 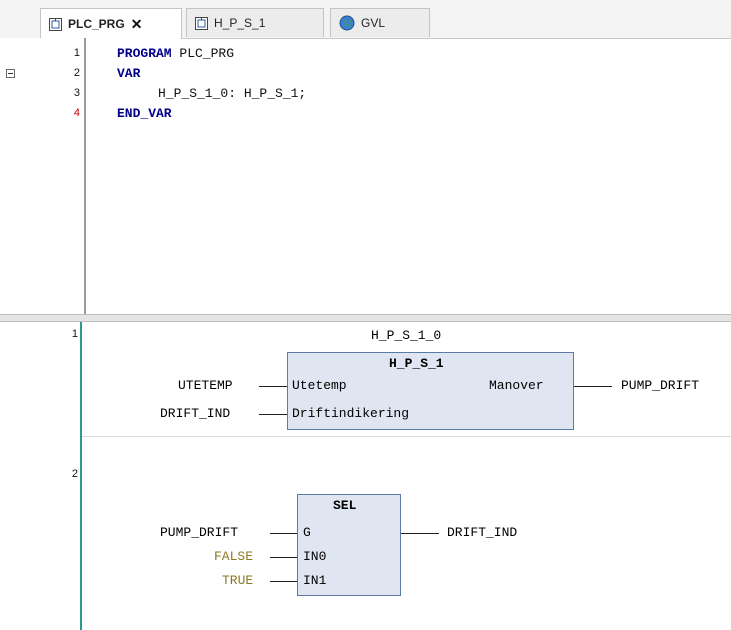 I want to click on line-number: 2, so click(x=76, y=73).